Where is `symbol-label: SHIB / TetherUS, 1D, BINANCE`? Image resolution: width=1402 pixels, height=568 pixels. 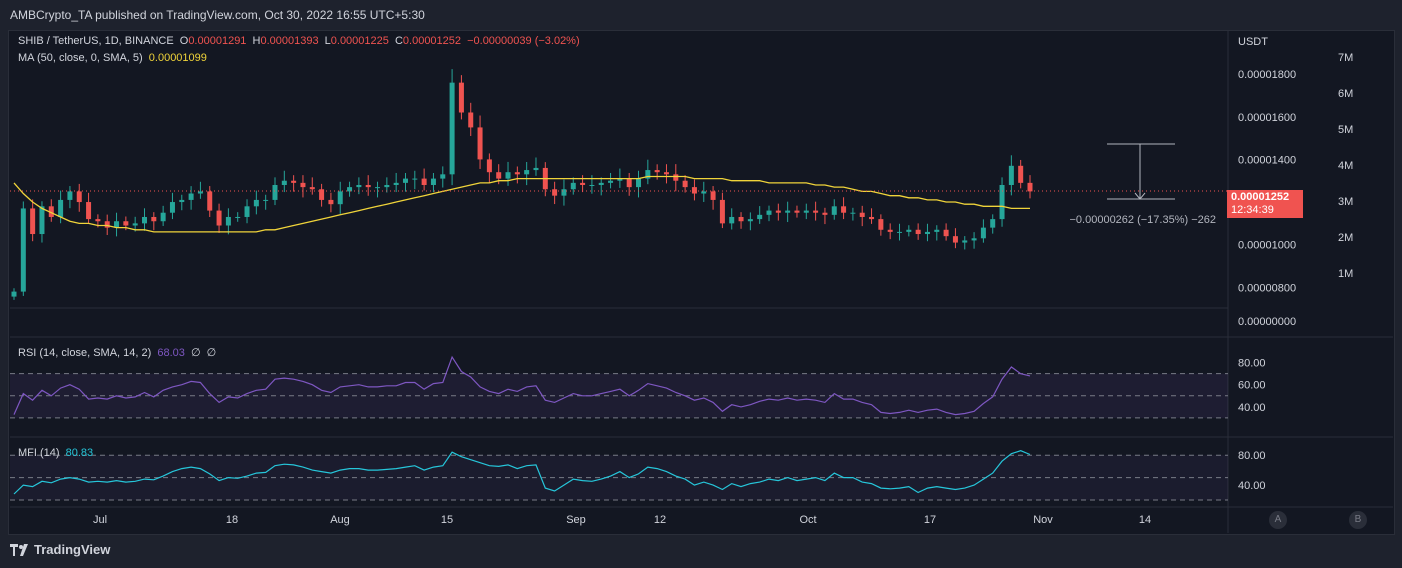
symbol-label: SHIB / TetherUS, 1D, BINANCE is located at coordinates (96, 41).